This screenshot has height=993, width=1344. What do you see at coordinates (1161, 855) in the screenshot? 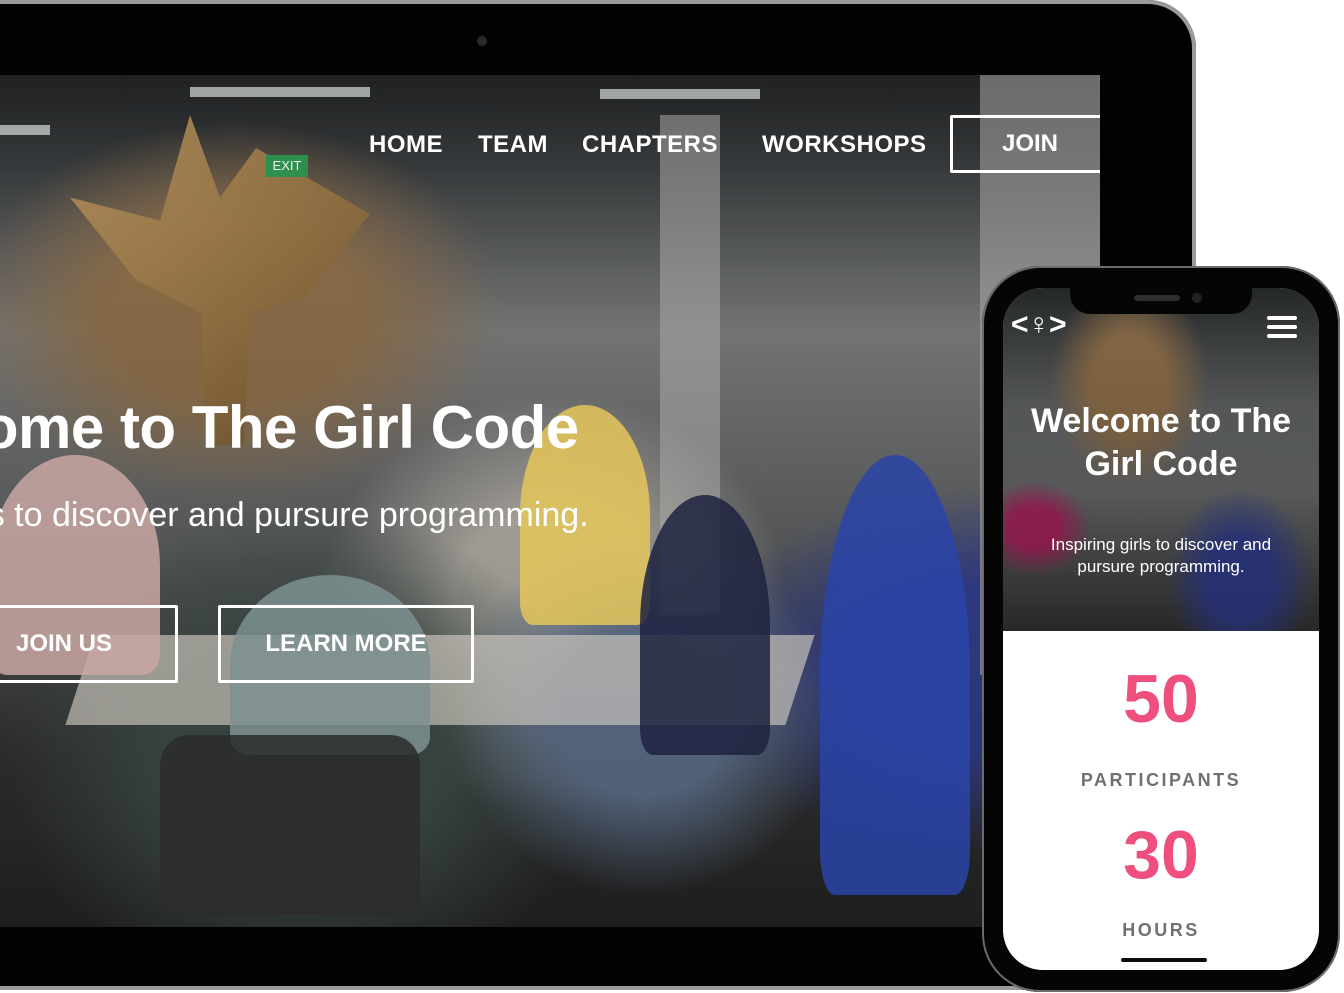
I see `stat-hours-value: 30` at bounding box center [1161, 855].